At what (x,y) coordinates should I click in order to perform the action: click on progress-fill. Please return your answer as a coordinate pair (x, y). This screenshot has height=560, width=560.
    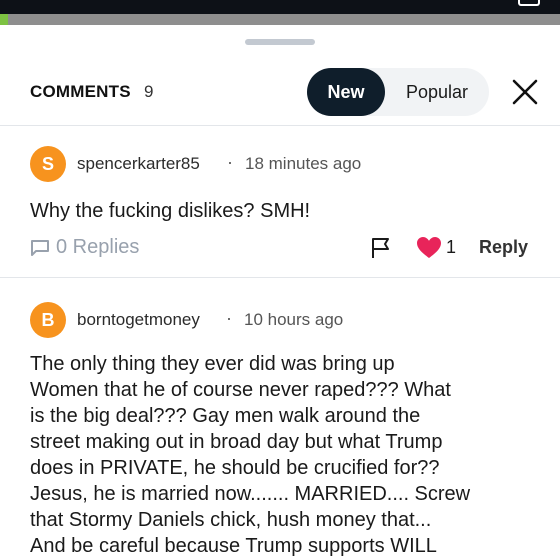
    Looking at the image, I should click on (4, 19).